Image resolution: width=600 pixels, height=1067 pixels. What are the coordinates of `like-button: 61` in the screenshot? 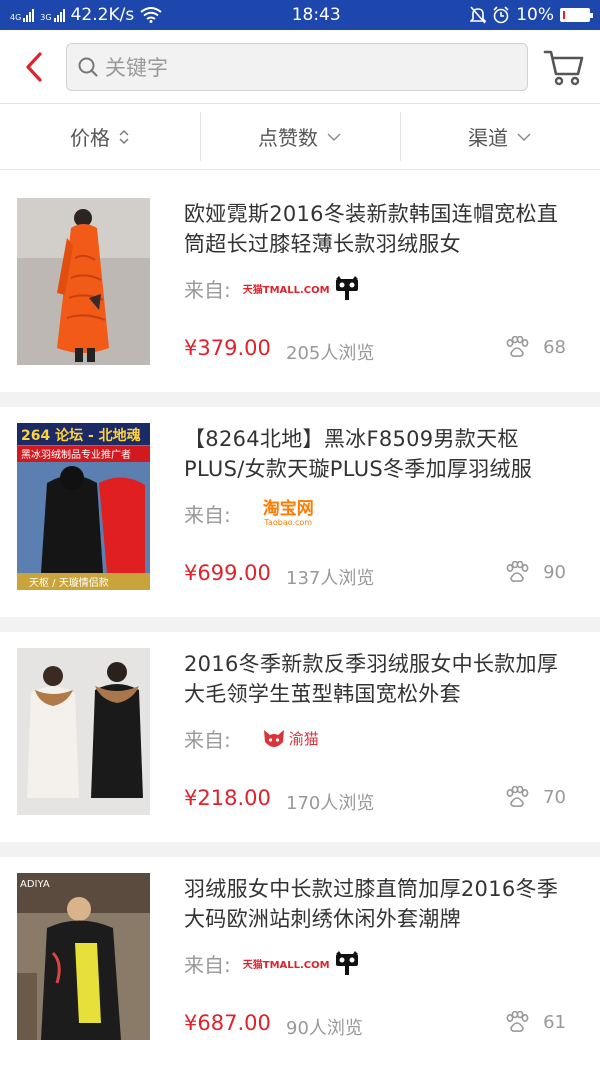 It's located at (535, 1022).